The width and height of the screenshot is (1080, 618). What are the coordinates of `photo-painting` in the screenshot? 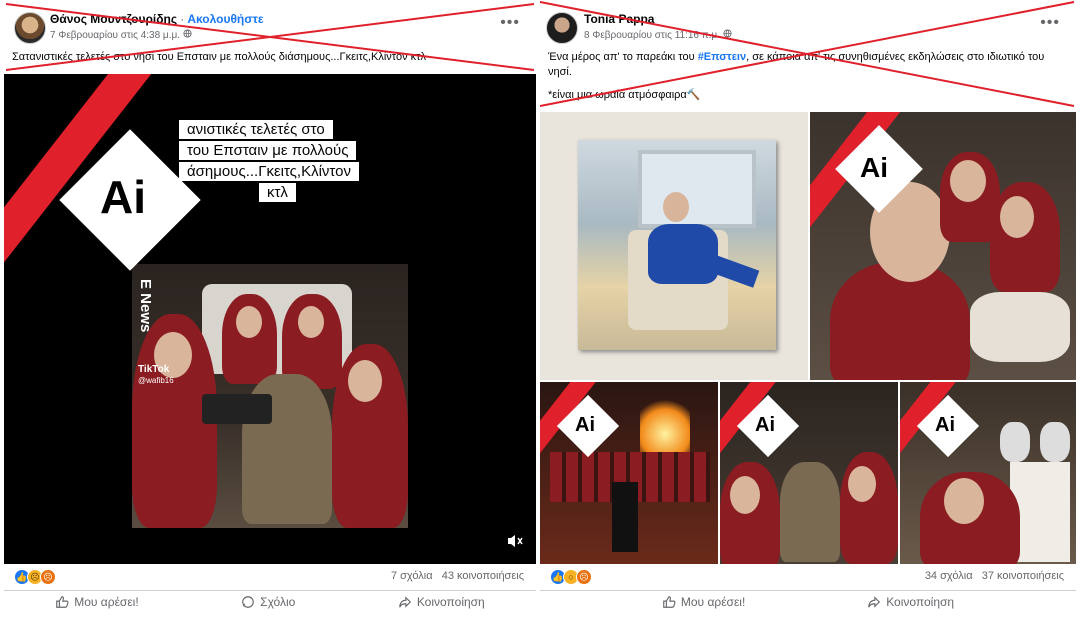 It's located at (674, 246).